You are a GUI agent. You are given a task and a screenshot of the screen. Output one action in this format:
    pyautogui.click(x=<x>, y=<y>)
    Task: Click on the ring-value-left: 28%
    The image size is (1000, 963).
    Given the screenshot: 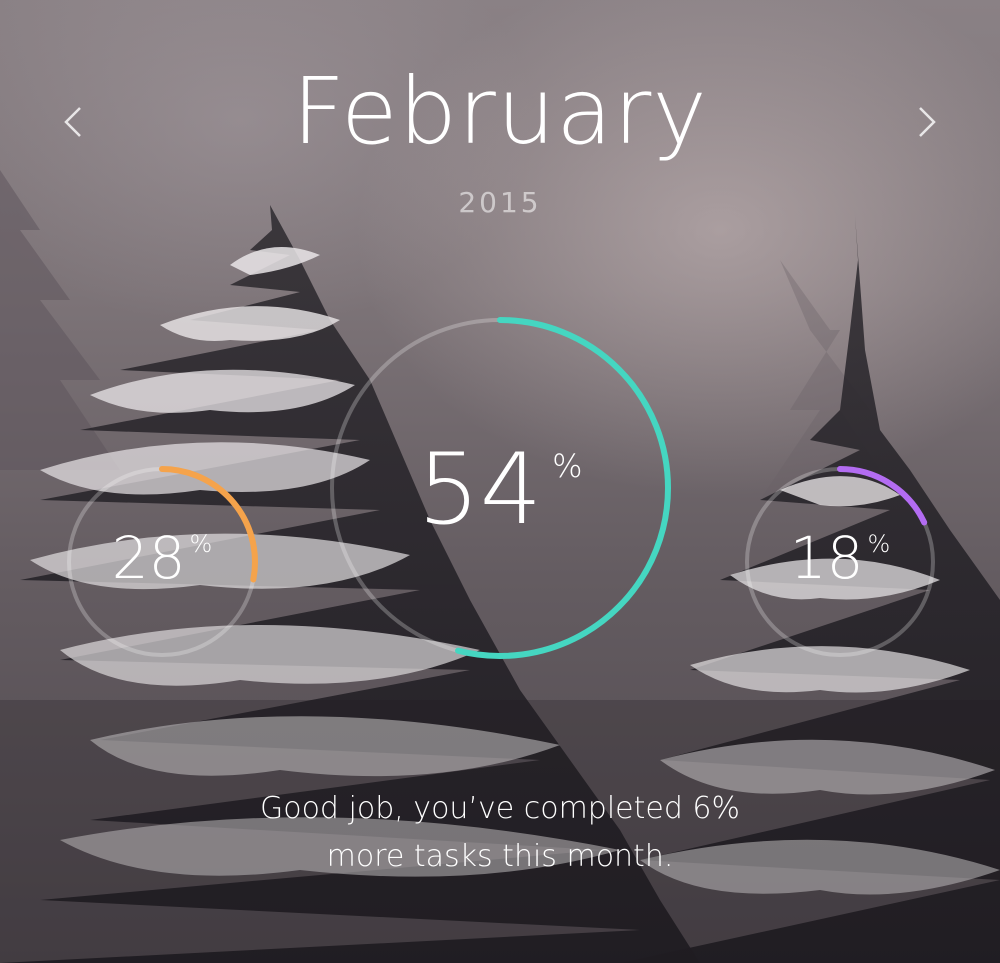 What is the action you would take?
    pyautogui.click(x=162, y=558)
    